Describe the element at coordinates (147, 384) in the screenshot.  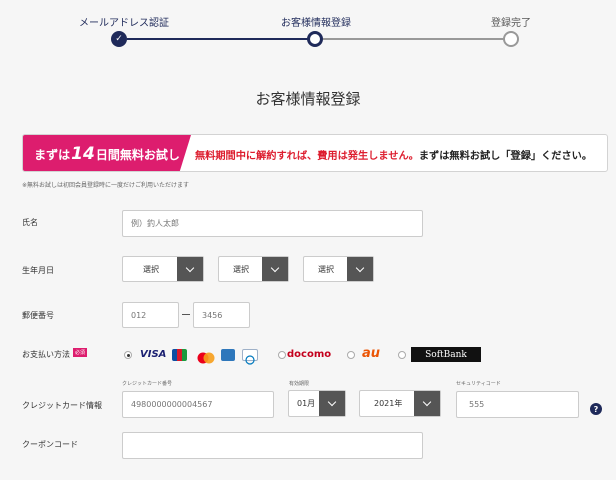
I see `card-number-caption: クレジットカード番号` at that location.